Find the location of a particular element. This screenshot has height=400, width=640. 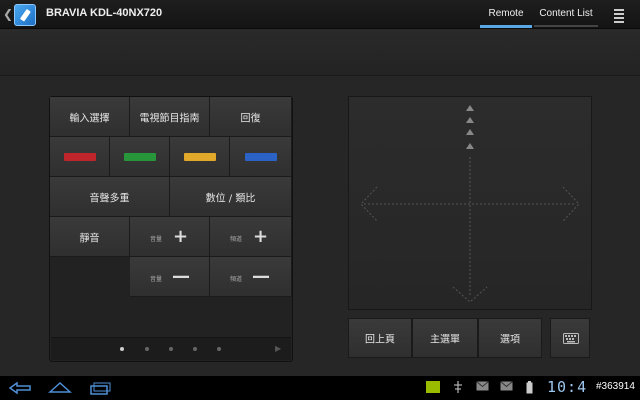

device-title: BRAVIA KDL-40NX720 is located at coordinates (104, 13).